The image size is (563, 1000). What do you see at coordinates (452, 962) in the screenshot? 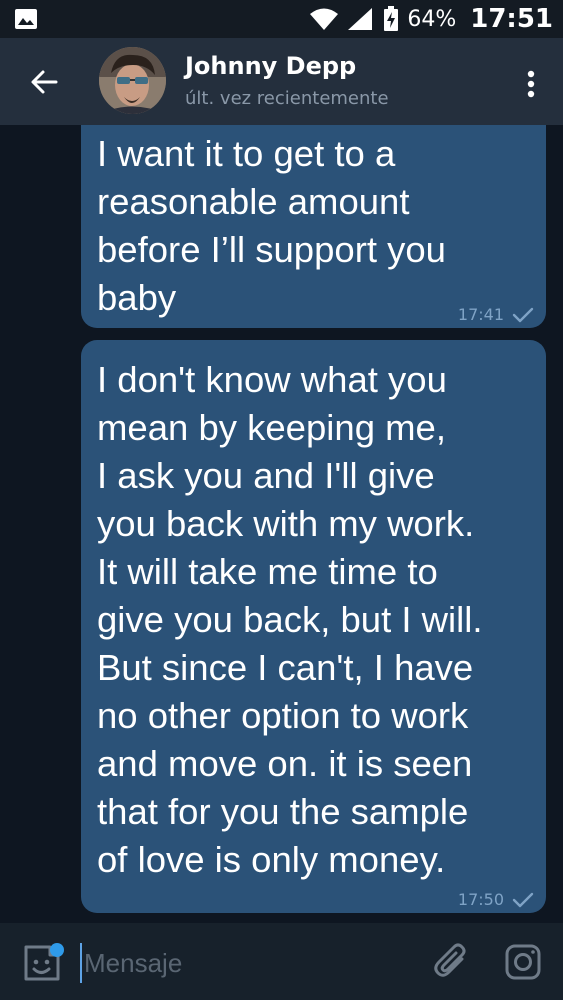
I see `attach-icon` at bounding box center [452, 962].